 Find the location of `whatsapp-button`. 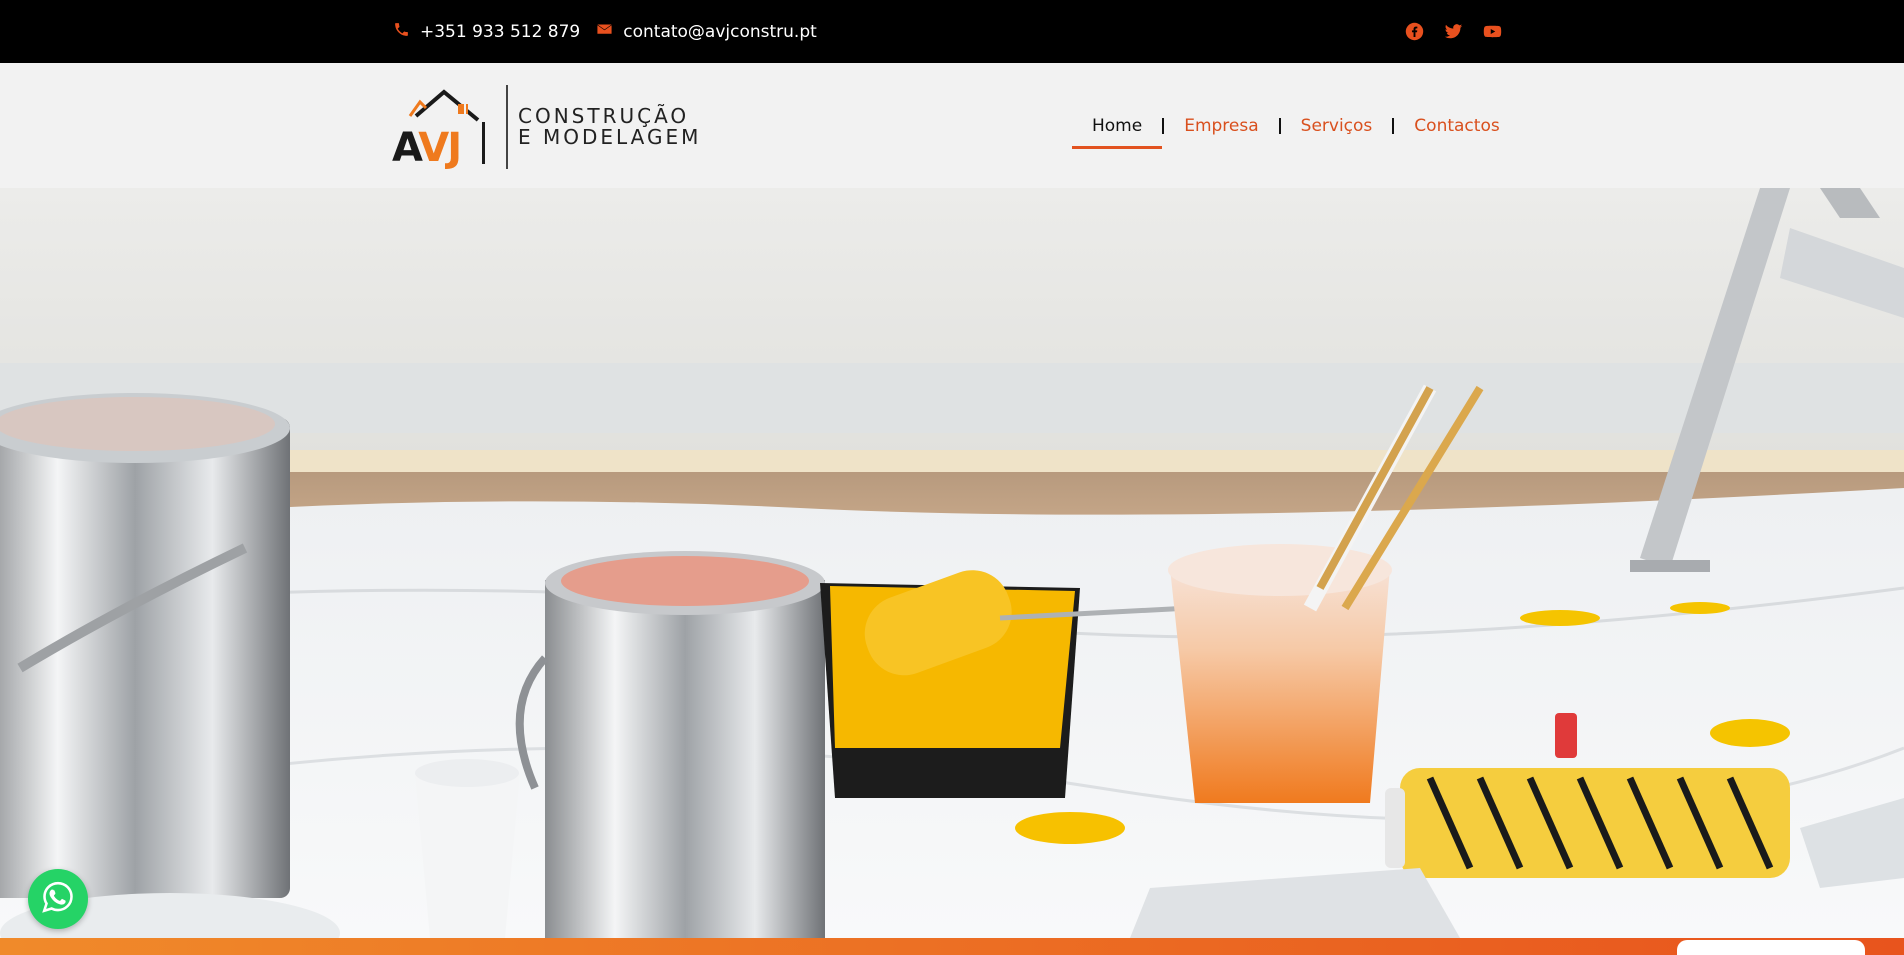

whatsapp-button is located at coordinates (58, 899).